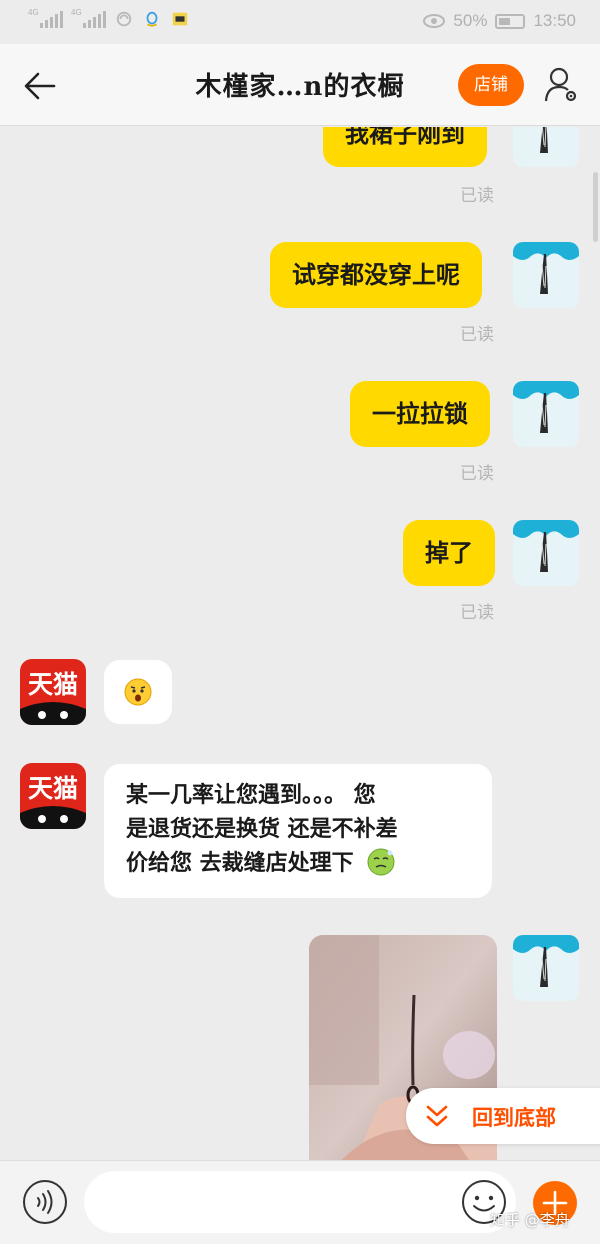 This screenshot has height=1244, width=600. I want to click on message-input, so click(300, 1202).